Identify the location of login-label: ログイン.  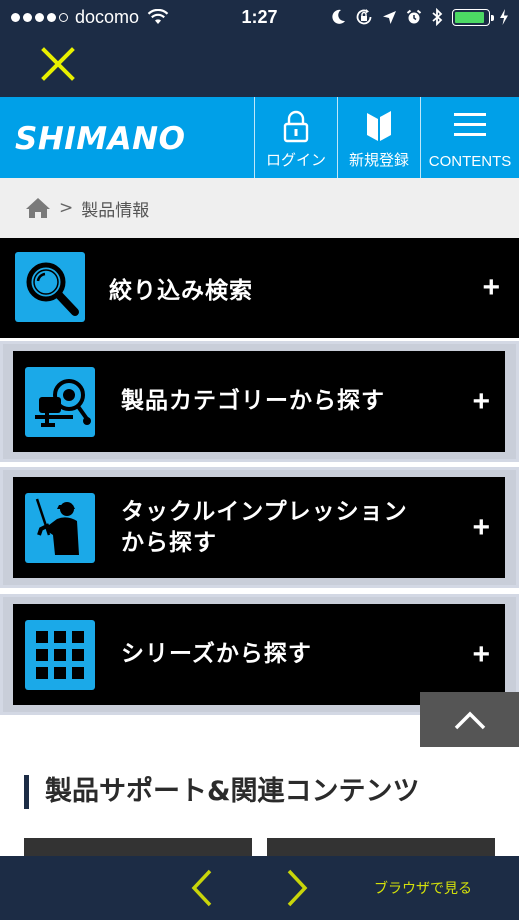
(295, 160).